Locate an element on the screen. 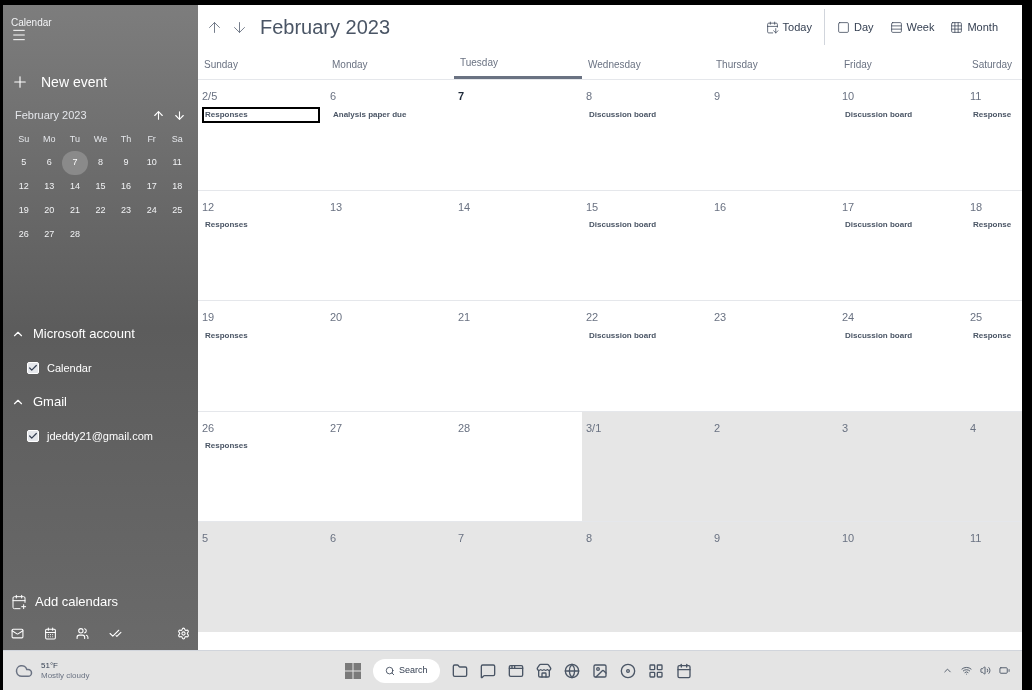  settings-icon is located at coordinates (183, 633).